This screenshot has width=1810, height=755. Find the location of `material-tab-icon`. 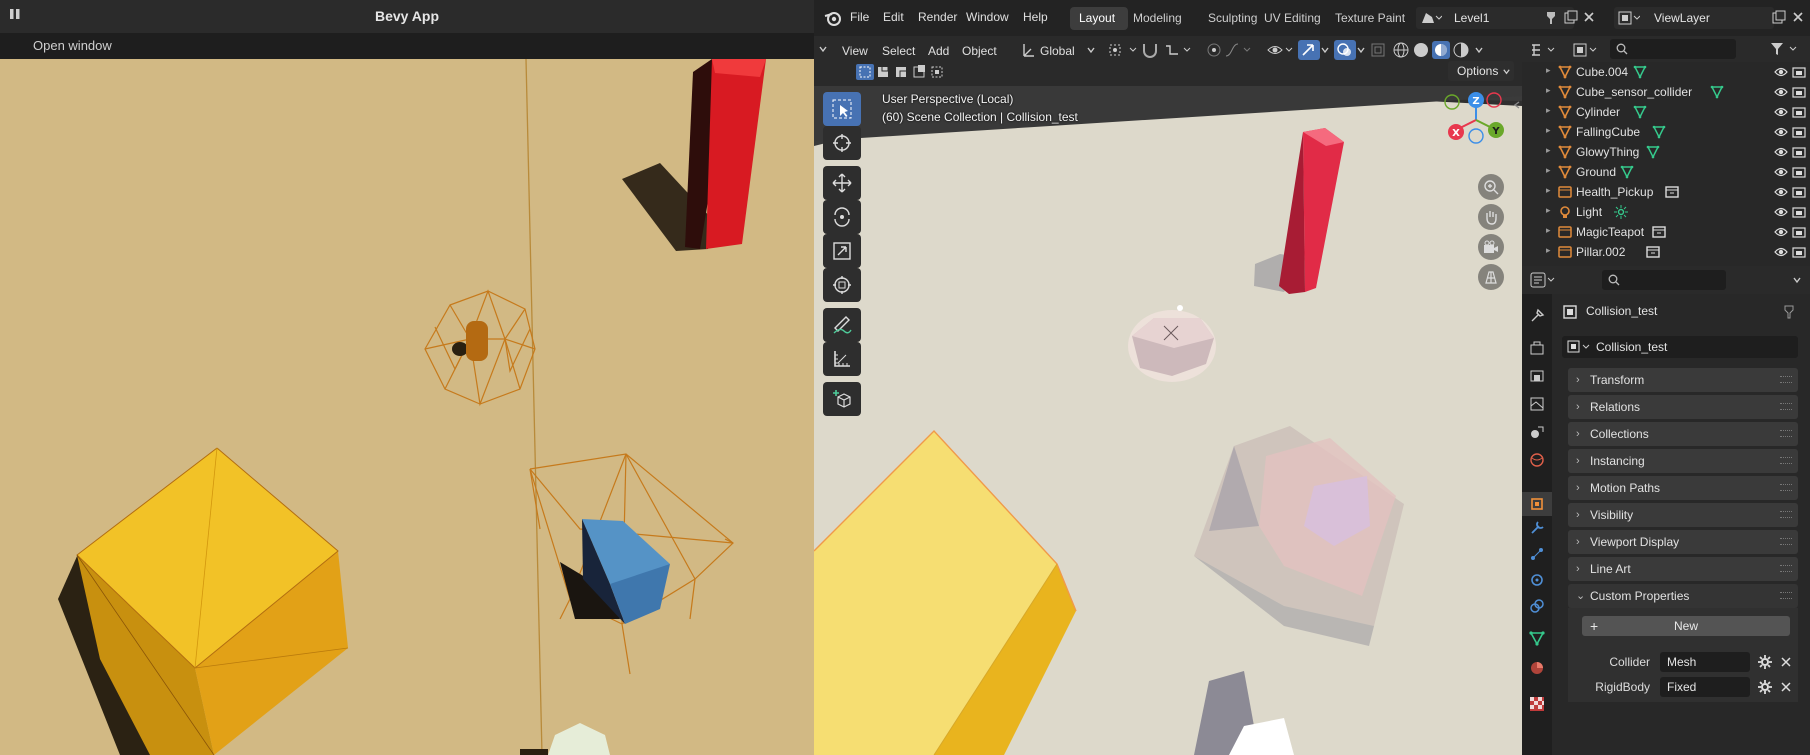

material-tab-icon is located at coordinates (1537, 668).